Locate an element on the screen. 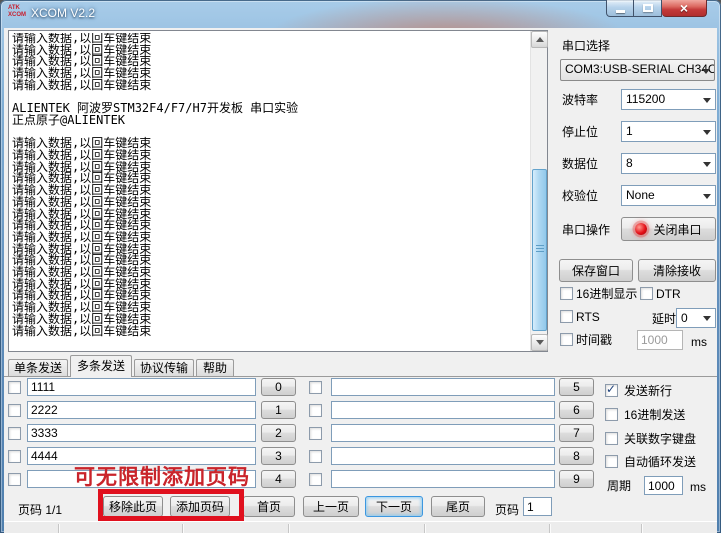  send-newline-checkbox: ✓ is located at coordinates (611, 389).